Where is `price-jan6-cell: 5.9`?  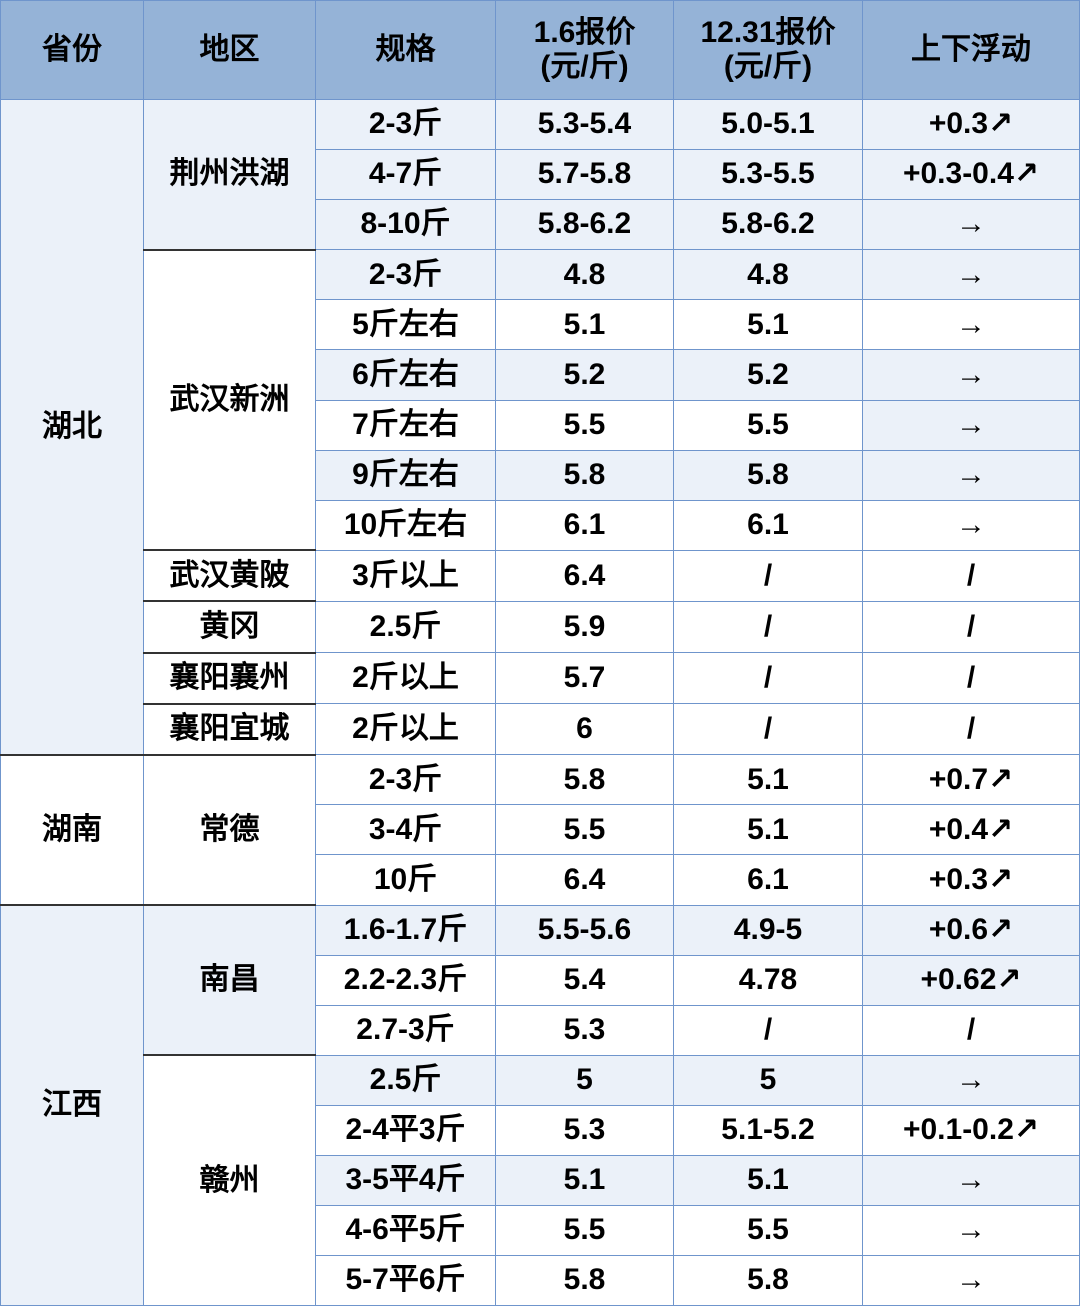 price-jan6-cell: 5.9 is located at coordinates (584, 627).